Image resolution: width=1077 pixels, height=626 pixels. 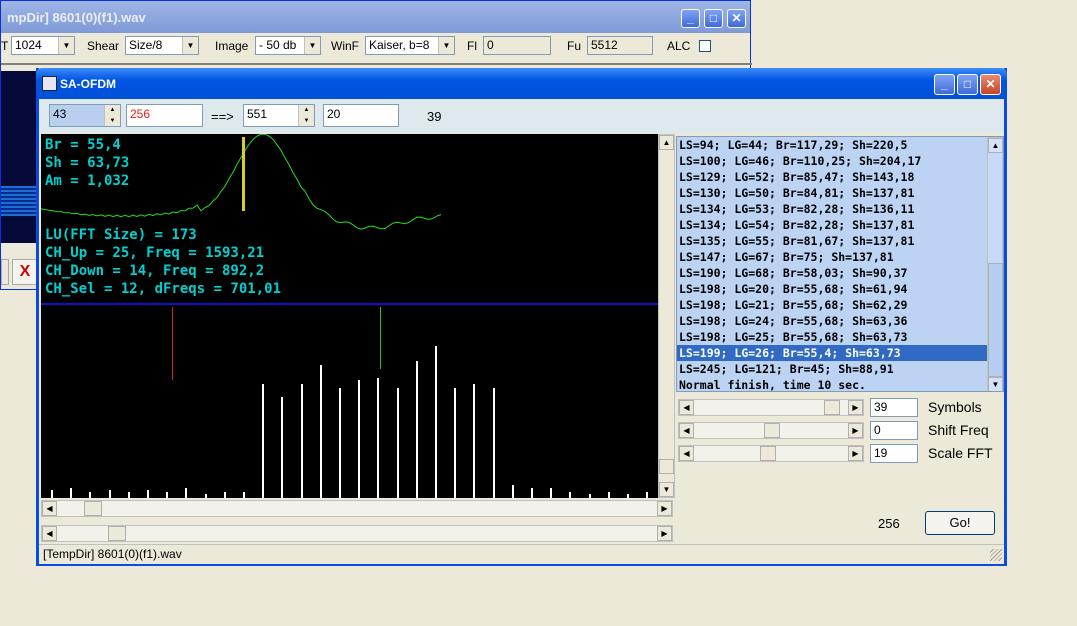 What do you see at coordinates (958, 430) in the screenshot?
I see `slider-label: Shift Freq` at bounding box center [958, 430].